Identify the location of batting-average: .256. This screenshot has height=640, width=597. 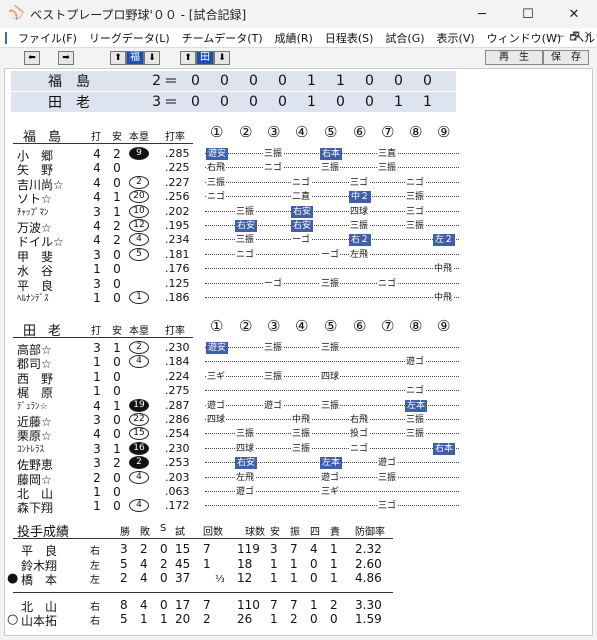
(177, 197).